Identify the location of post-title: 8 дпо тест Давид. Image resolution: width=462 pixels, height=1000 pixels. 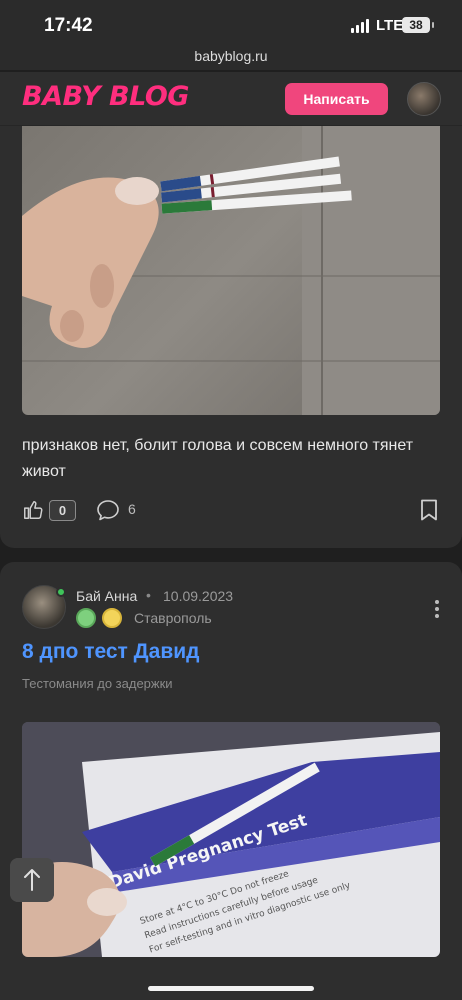
(110, 652).